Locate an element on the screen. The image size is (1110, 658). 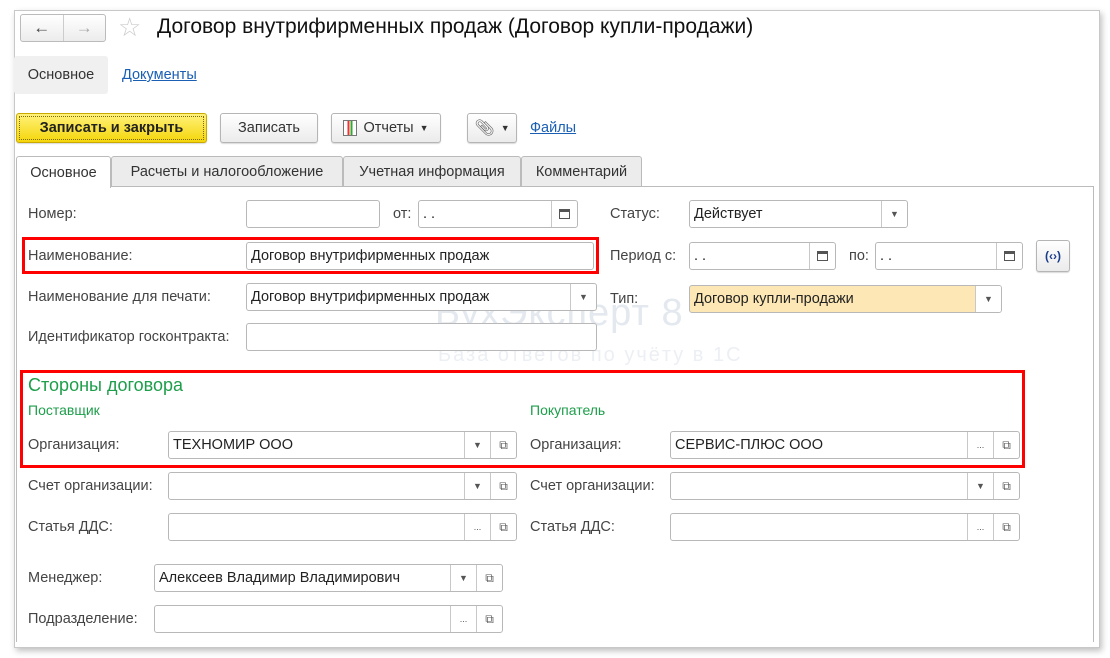
buyer-account-input: ▼ ⧉ is located at coordinates (845, 486).